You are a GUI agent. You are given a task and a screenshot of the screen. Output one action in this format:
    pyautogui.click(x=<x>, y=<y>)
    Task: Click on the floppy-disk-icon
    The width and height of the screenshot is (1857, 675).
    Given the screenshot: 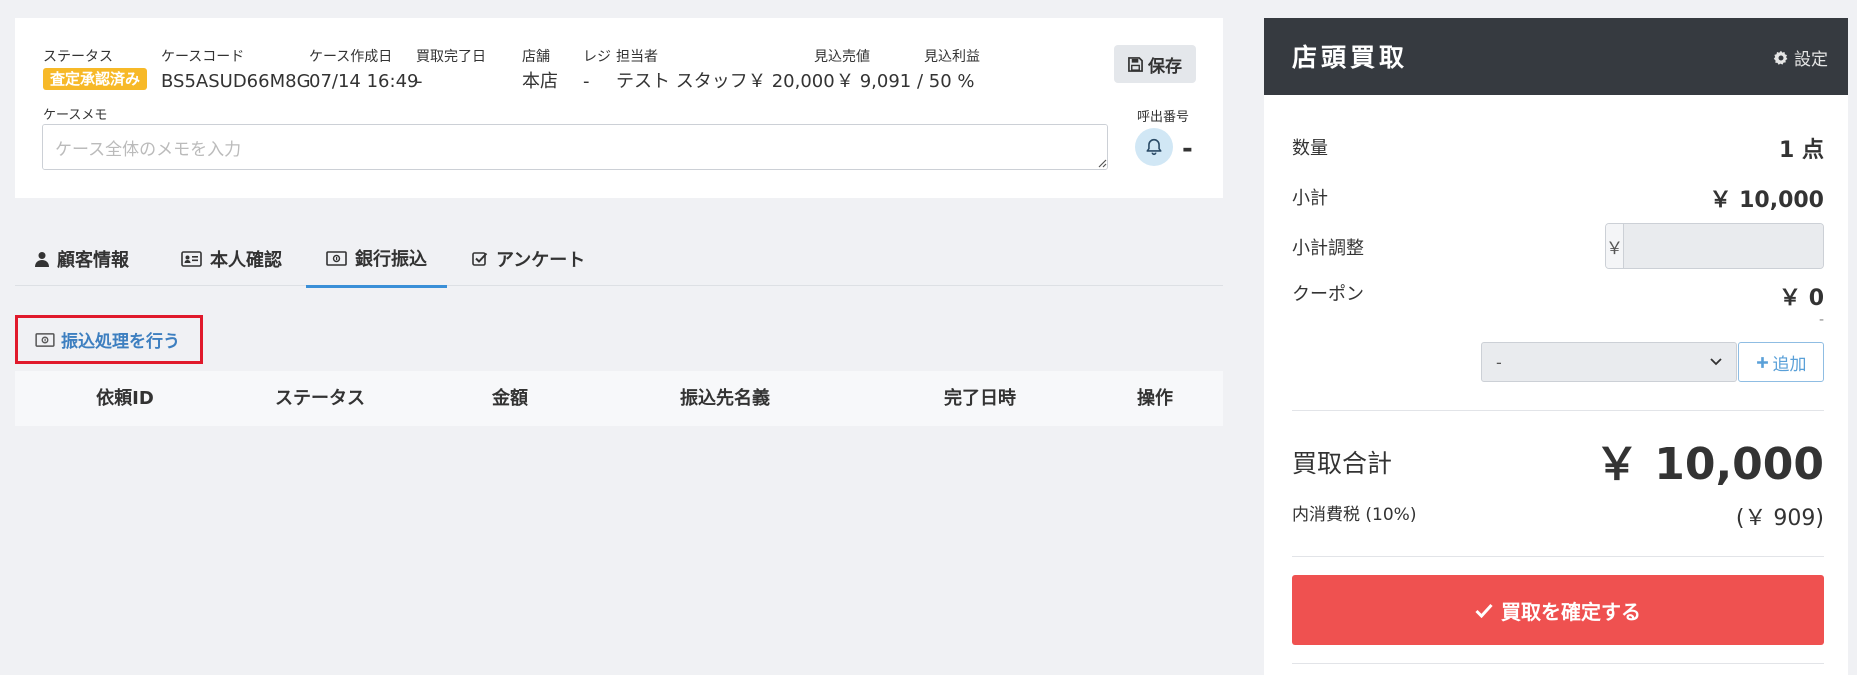 What is the action you would take?
    pyautogui.click(x=1135, y=64)
    